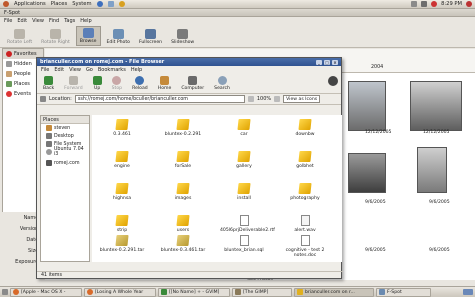 The image size is (475, 297). What do you see at coordinates (120, 292) in the screenshot?
I see `task-losing: [Losing A Whole Year` at bounding box center [120, 292].